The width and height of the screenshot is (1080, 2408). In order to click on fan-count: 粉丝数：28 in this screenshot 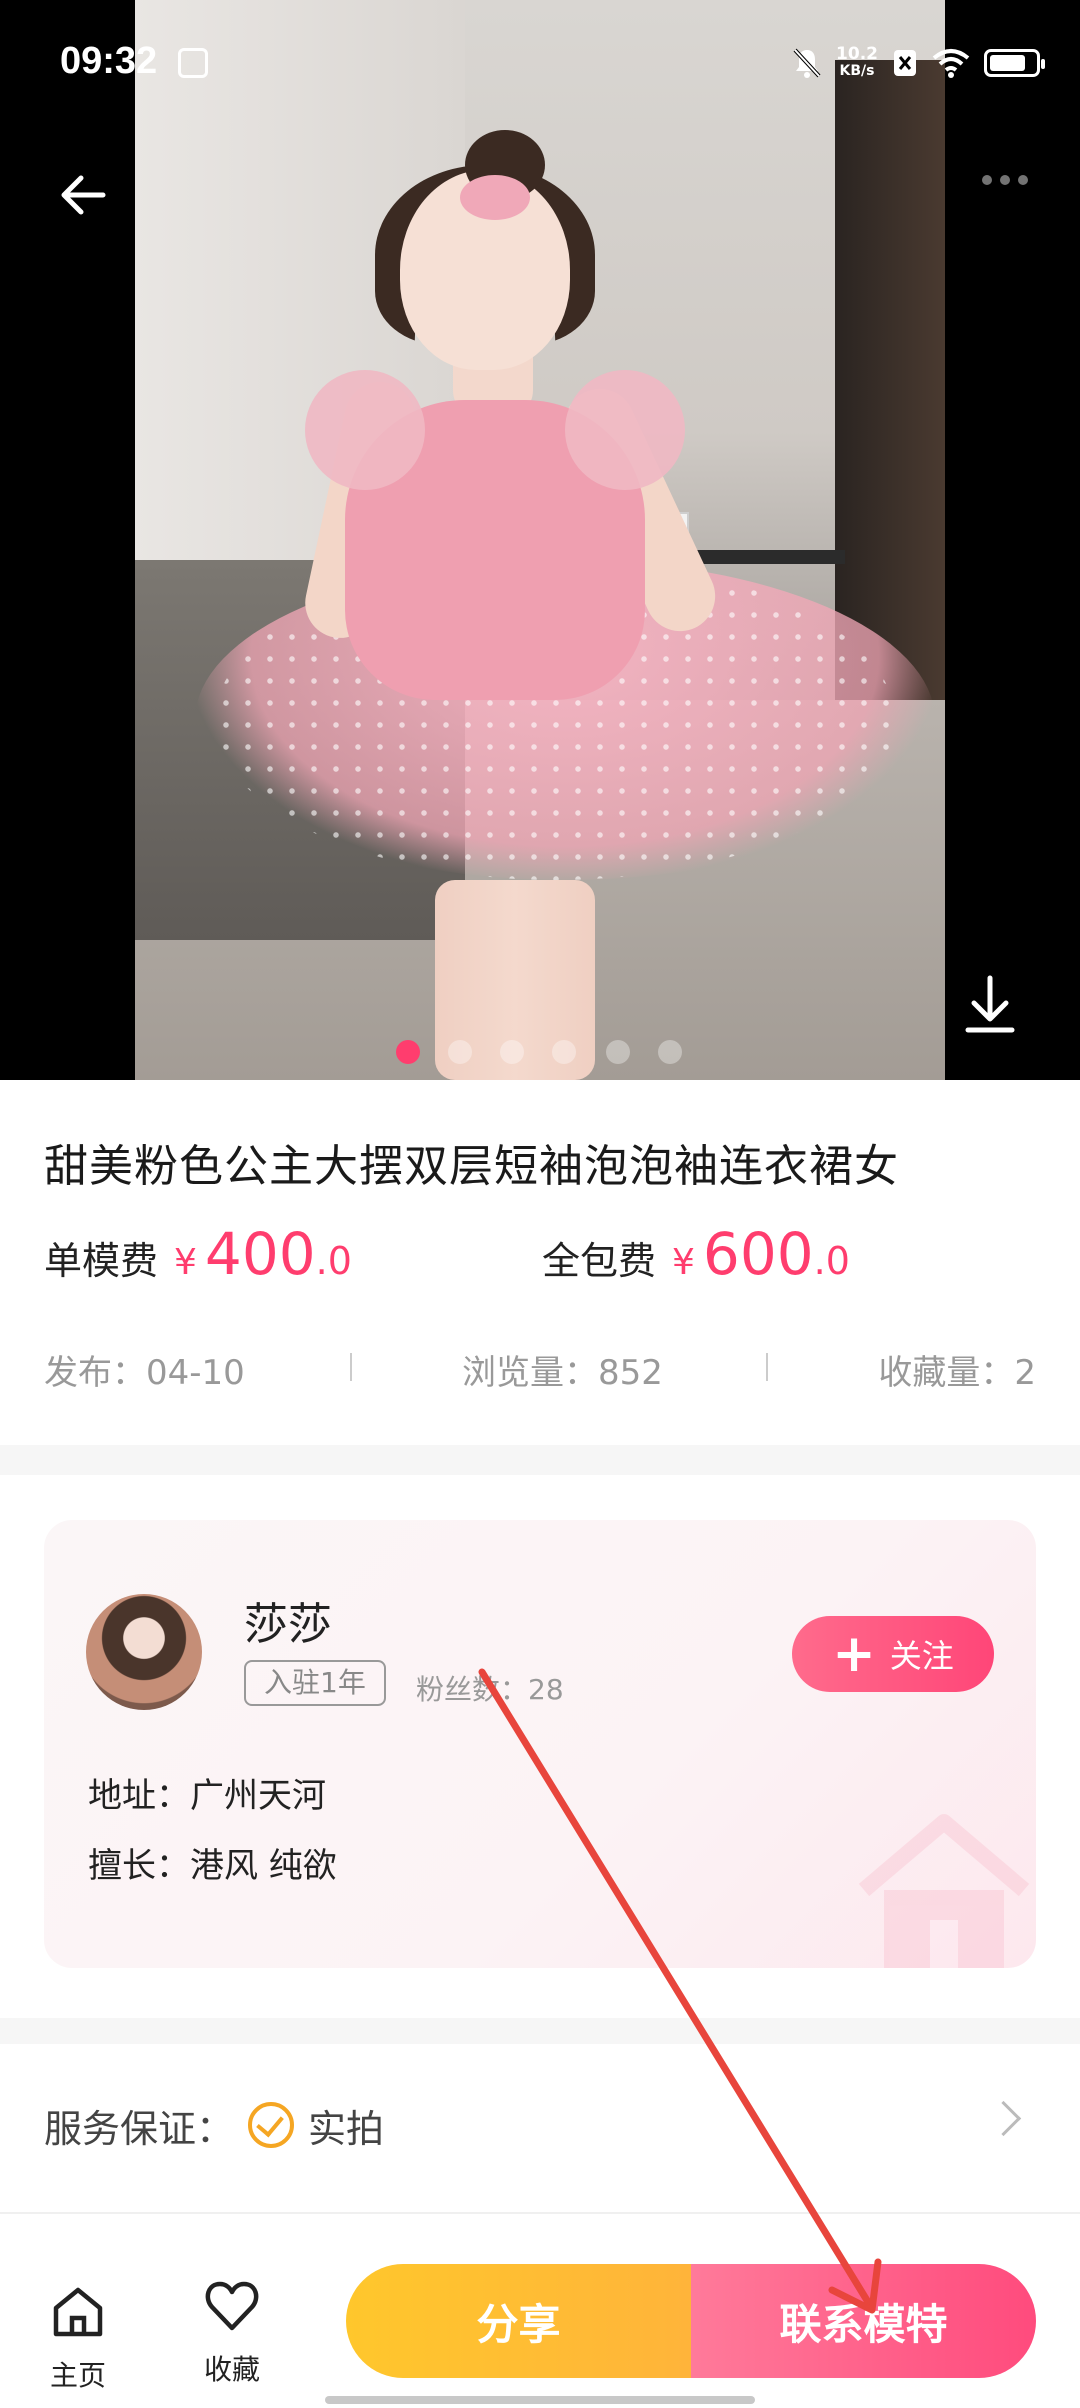, I will do `click(490, 1689)`.